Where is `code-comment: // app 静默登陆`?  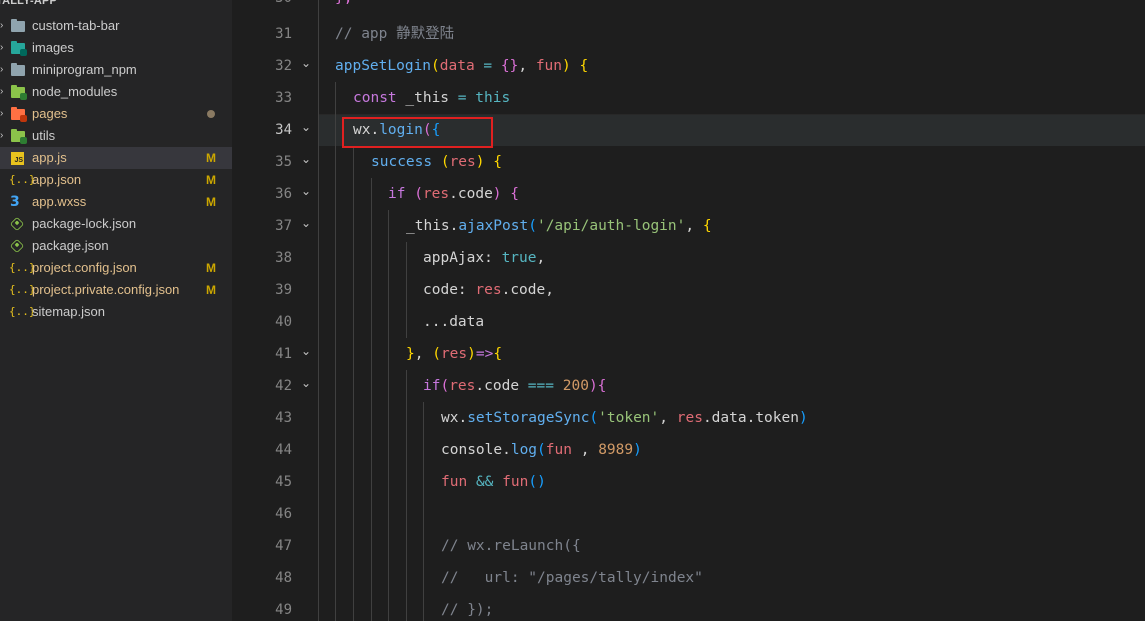 code-comment: // app 静默登陆 is located at coordinates (395, 34).